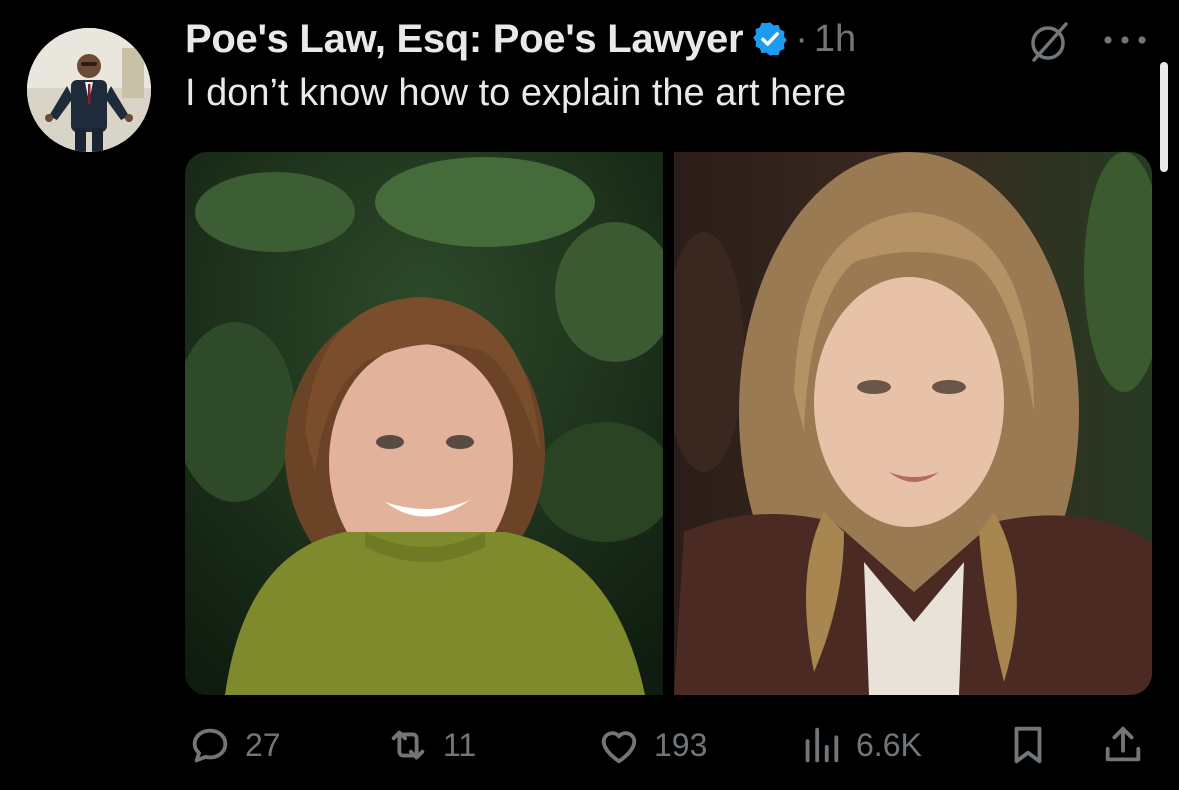 The image size is (1179, 790). What do you see at coordinates (460, 744) in the screenshot?
I see `repost-count: 11` at bounding box center [460, 744].